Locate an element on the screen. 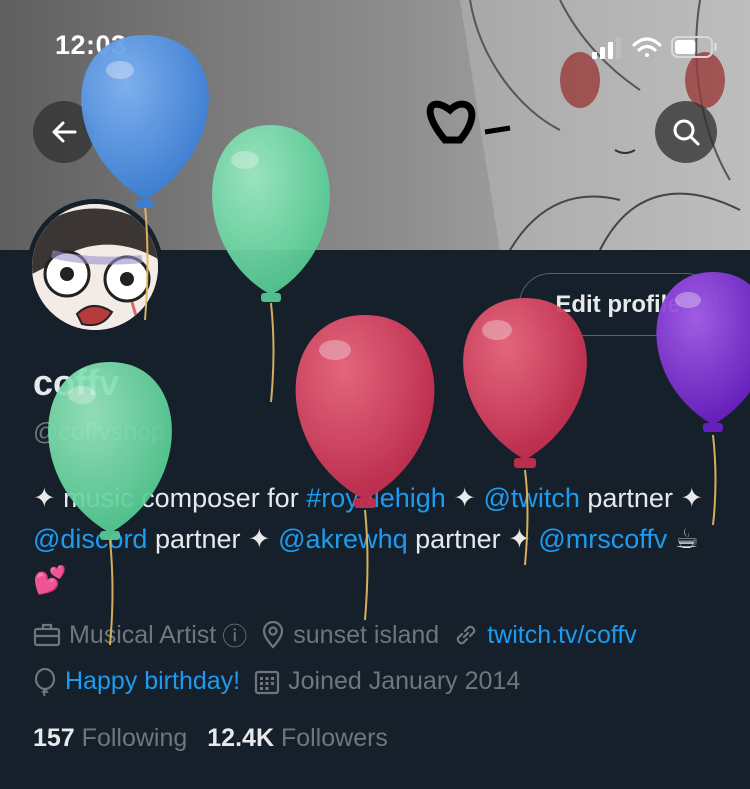  website-link: twitch.tv/coffv is located at coordinates (562, 635).